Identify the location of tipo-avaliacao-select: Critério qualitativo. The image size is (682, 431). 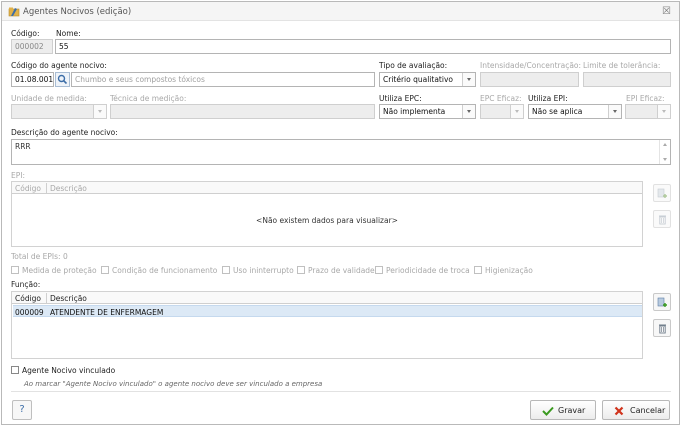
(427, 79).